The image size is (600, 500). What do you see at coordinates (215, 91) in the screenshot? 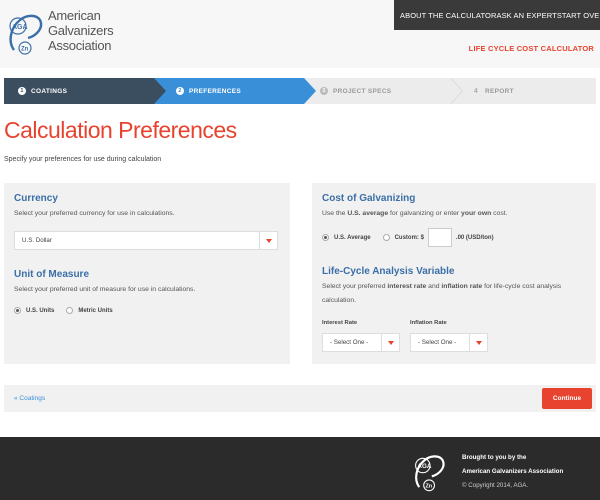
I see `step-label: PREFERENCES` at bounding box center [215, 91].